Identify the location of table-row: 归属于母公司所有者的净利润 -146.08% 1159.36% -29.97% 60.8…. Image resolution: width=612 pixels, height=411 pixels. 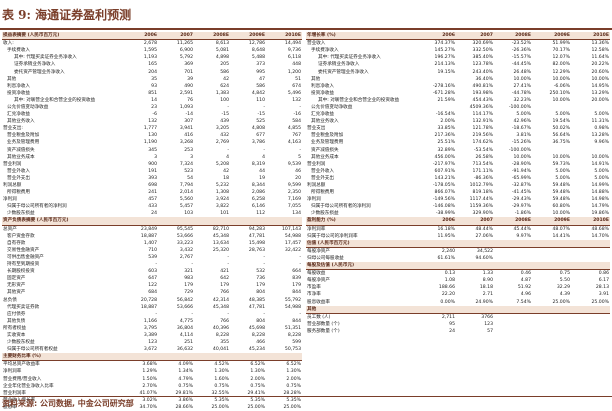
(458, 206).